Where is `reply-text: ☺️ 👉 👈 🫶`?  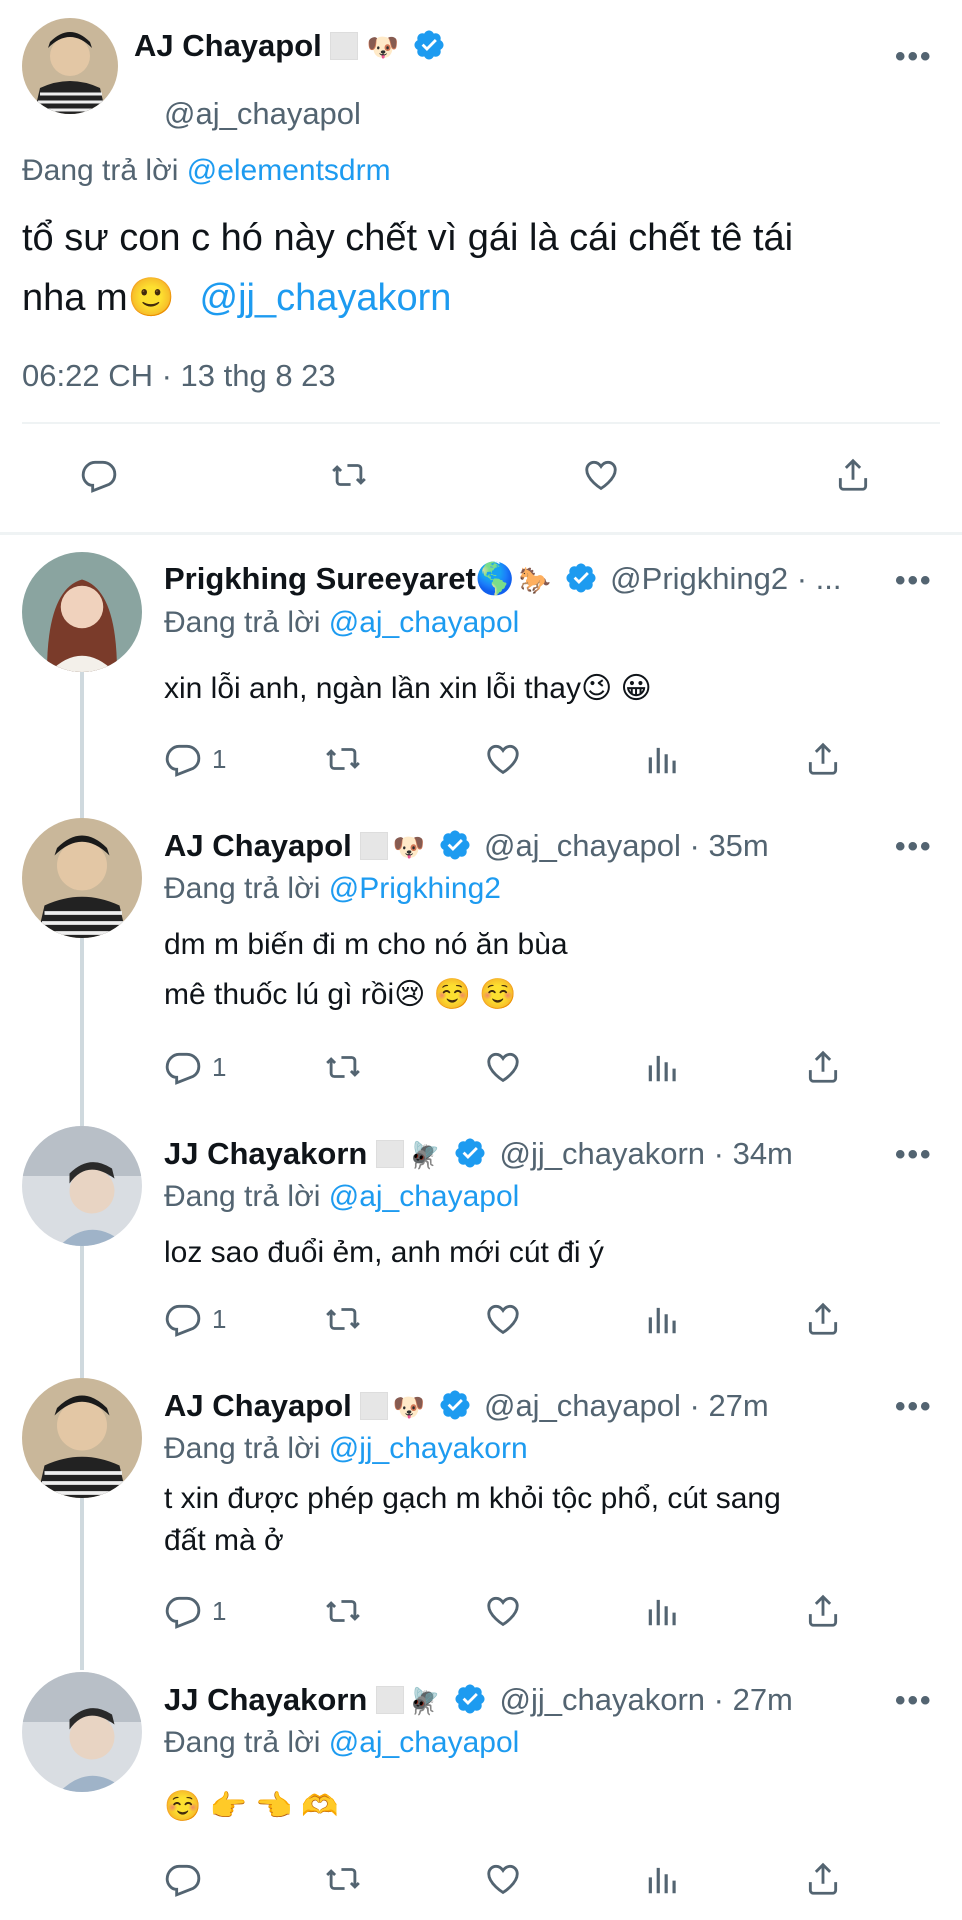
reply-text: ☺️ 👉 👈 🫶 is located at coordinates (251, 1806).